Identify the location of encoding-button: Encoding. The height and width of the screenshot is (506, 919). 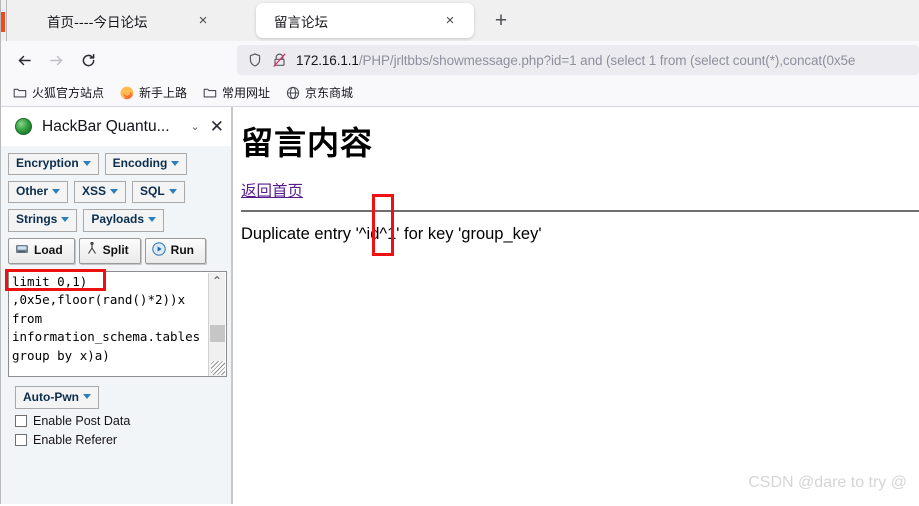
(146, 164).